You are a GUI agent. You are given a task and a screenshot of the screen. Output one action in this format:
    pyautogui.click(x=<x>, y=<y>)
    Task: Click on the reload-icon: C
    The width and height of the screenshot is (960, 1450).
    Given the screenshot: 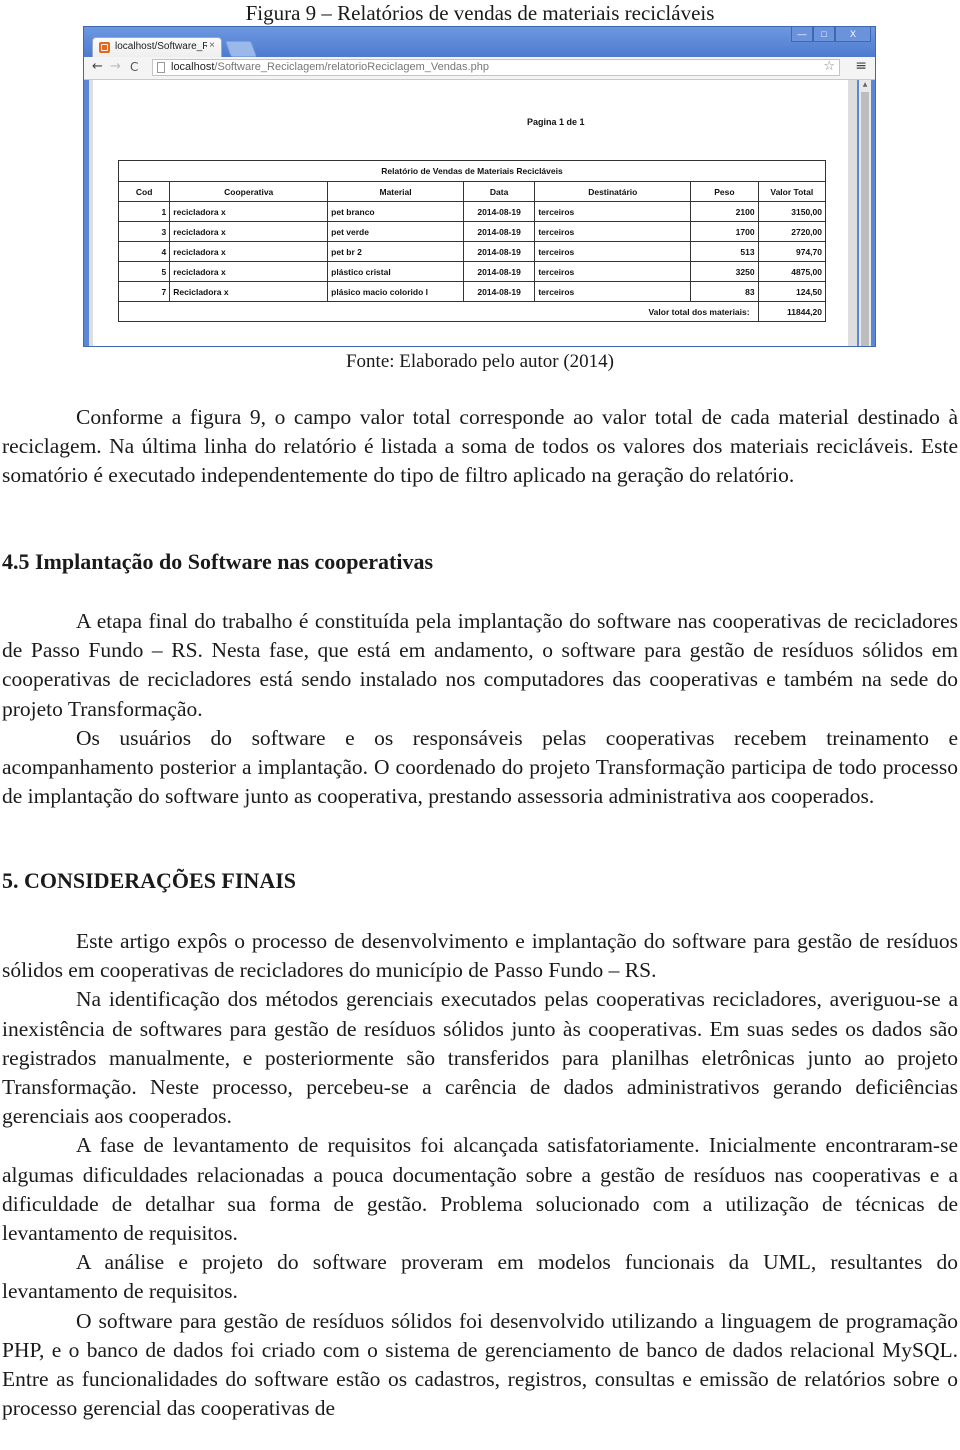 What is the action you would take?
    pyautogui.click(x=134, y=67)
    